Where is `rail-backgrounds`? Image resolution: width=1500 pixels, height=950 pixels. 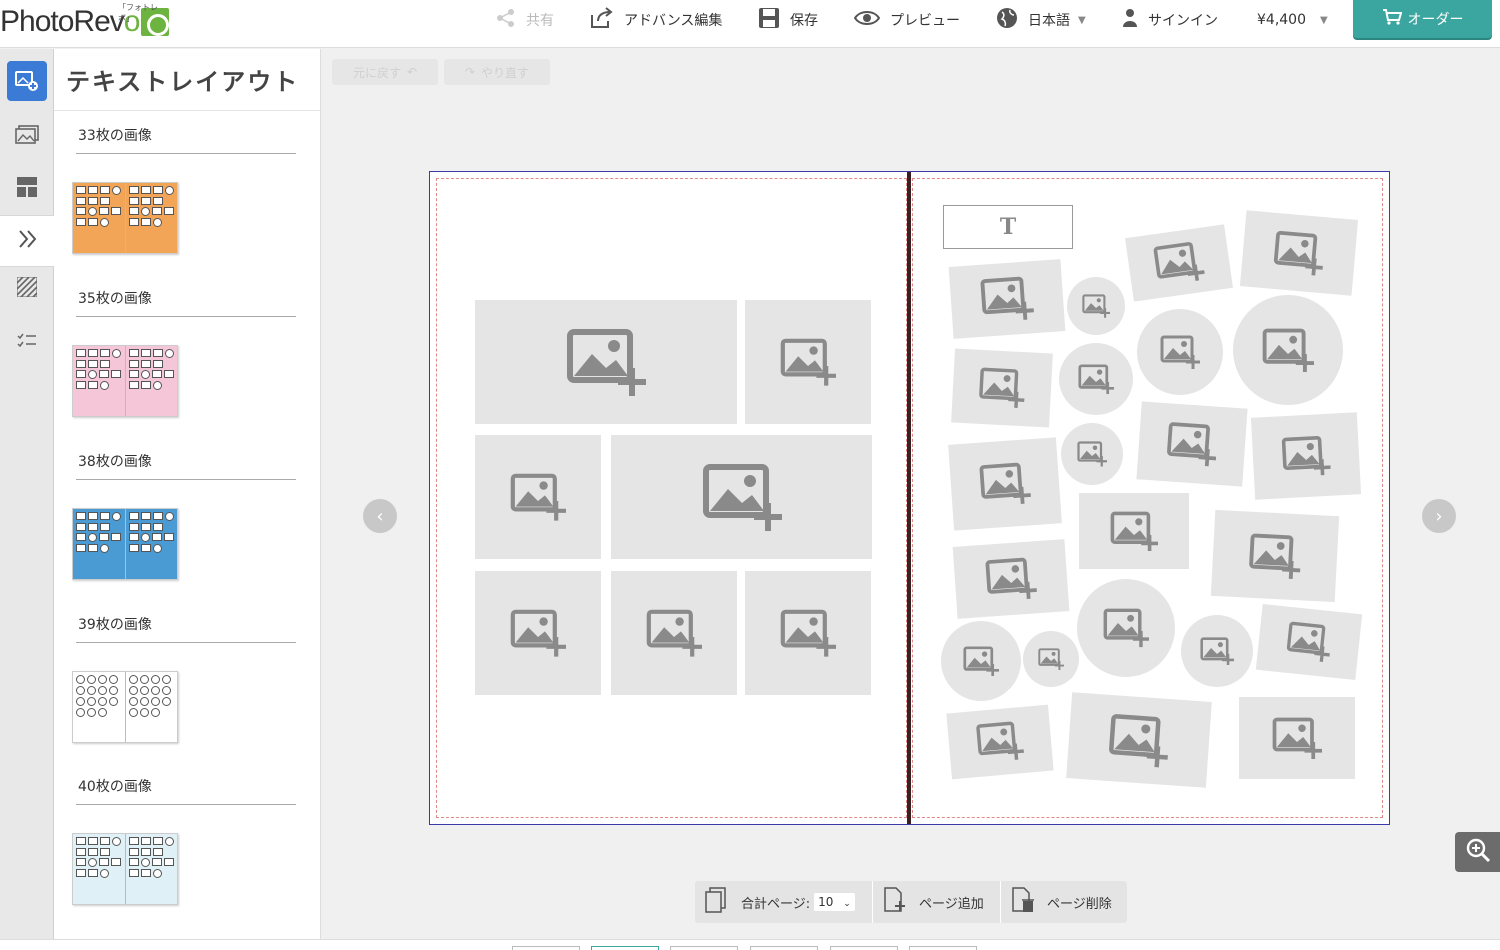
rail-backgrounds is located at coordinates (27, 289).